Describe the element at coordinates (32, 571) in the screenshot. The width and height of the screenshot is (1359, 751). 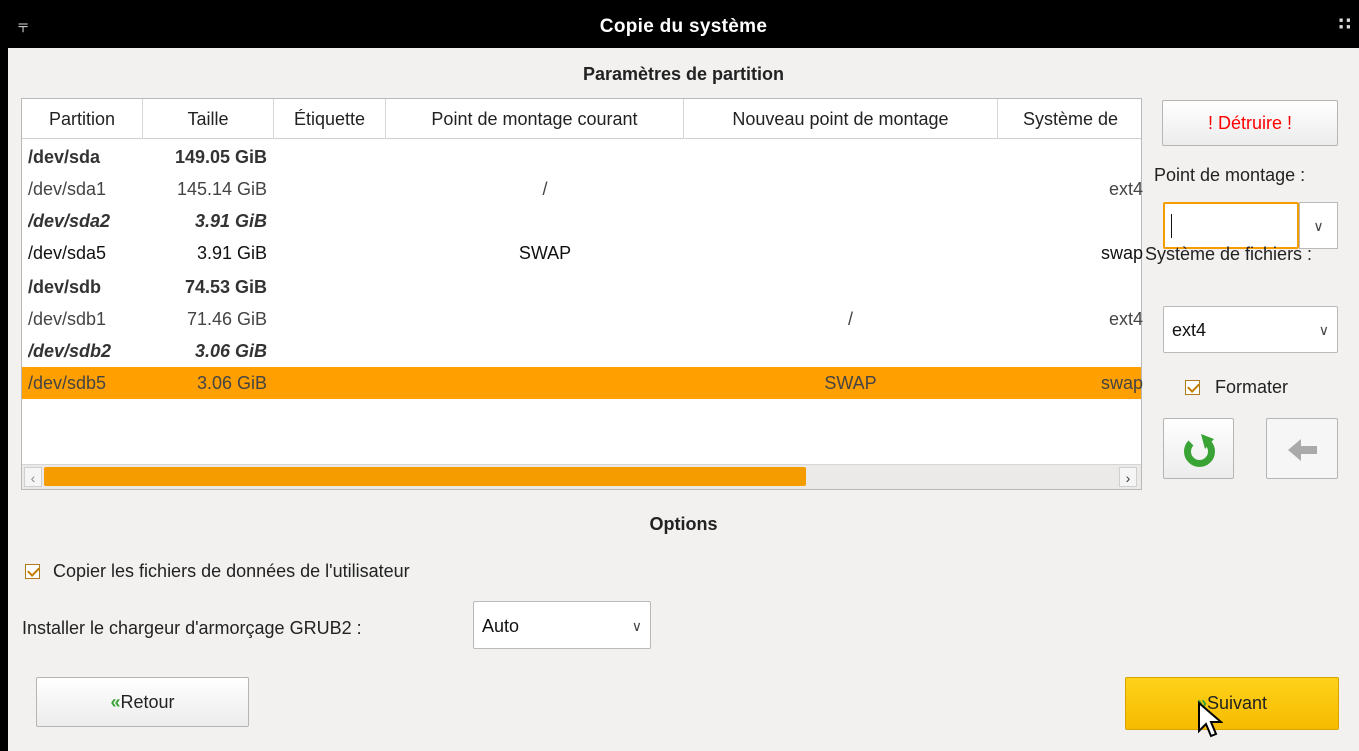
I see `copy-user-files-check-icon` at that location.